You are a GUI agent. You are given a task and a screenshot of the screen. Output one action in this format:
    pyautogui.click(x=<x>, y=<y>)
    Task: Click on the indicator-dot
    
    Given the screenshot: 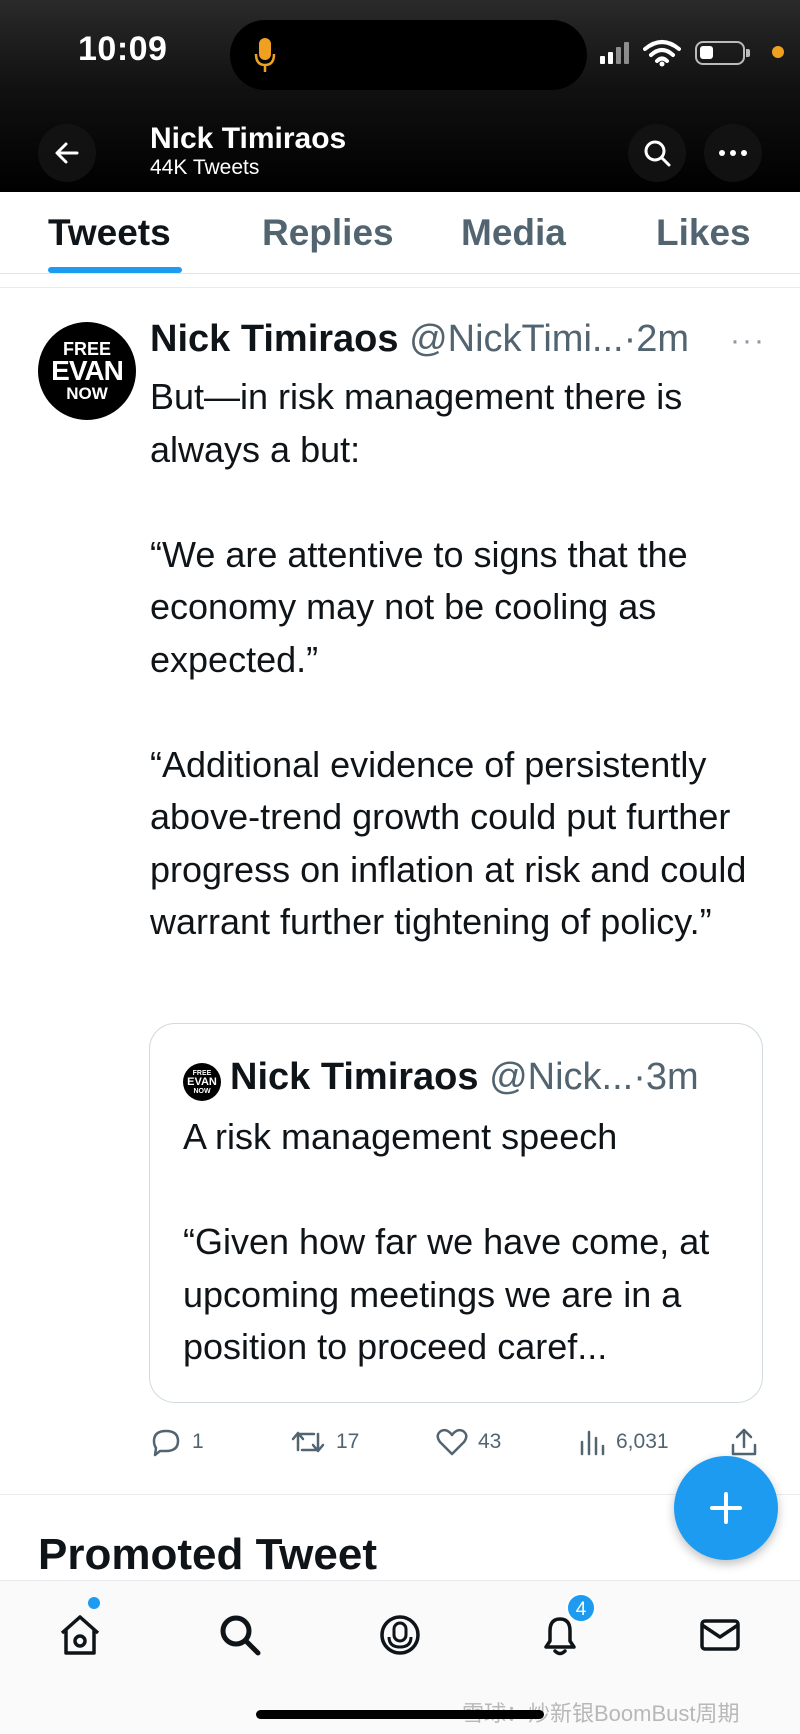 What is the action you would take?
    pyautogui.click(x=778, y=52)
    